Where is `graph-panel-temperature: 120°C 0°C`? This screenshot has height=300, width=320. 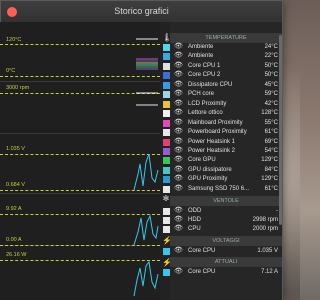 graph-panel-temperature: 120°C 0°C is located at coordinates (80, 52).